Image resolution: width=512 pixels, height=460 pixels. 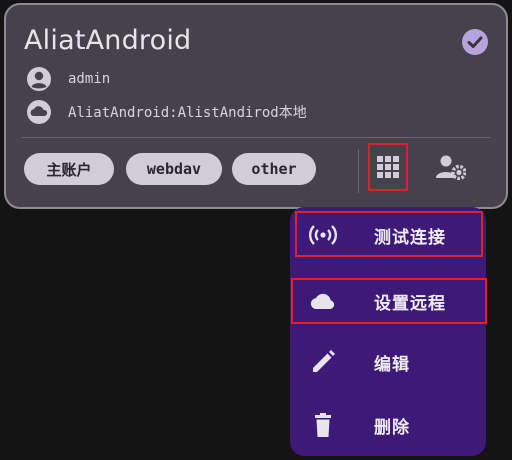 I want to click on vertical-divider, so click(x=358, y=171).